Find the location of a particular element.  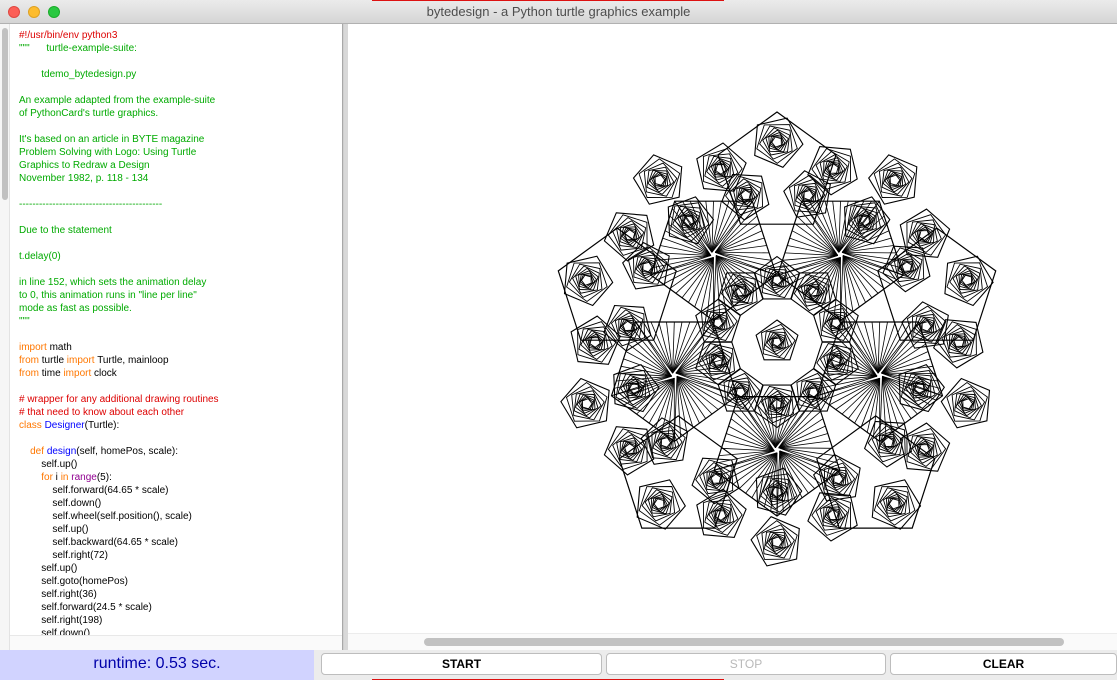

code-line: def design(self, homePos, scale): is located at coordinates (98, 451).